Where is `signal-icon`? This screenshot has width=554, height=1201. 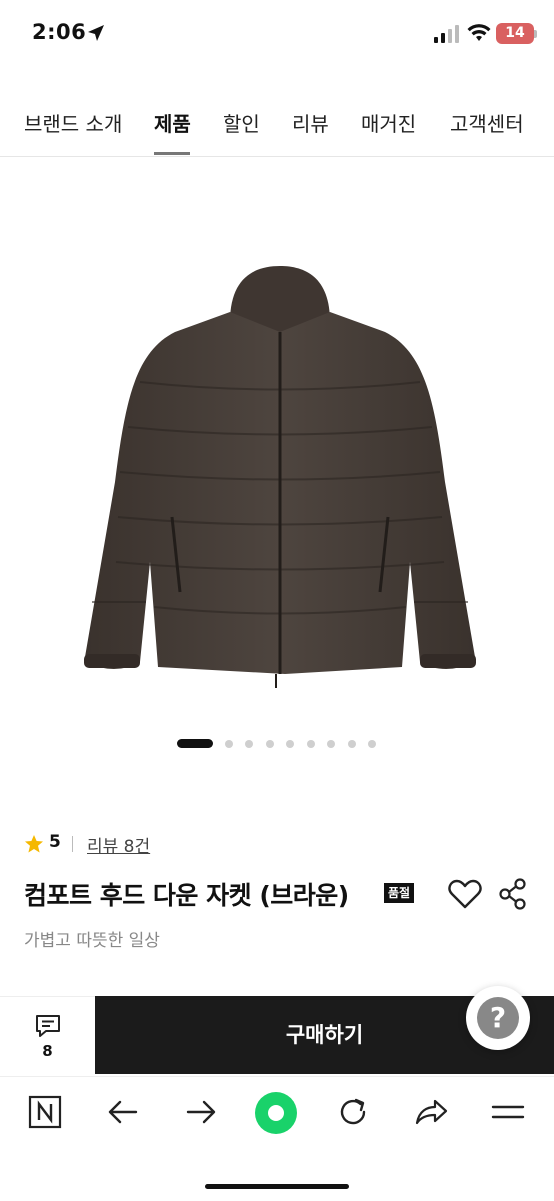
signal-icon is located at coordinates (446, 34).